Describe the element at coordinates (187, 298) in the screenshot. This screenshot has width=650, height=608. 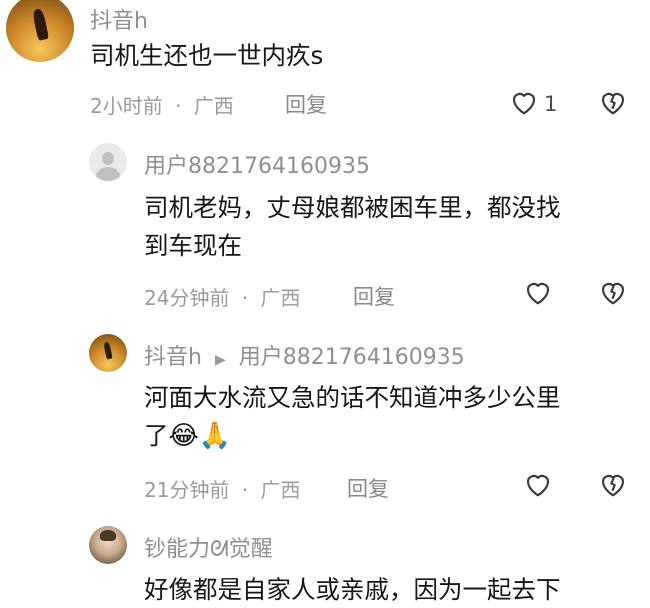
I see `comment-time: 24分钟前` at that location.